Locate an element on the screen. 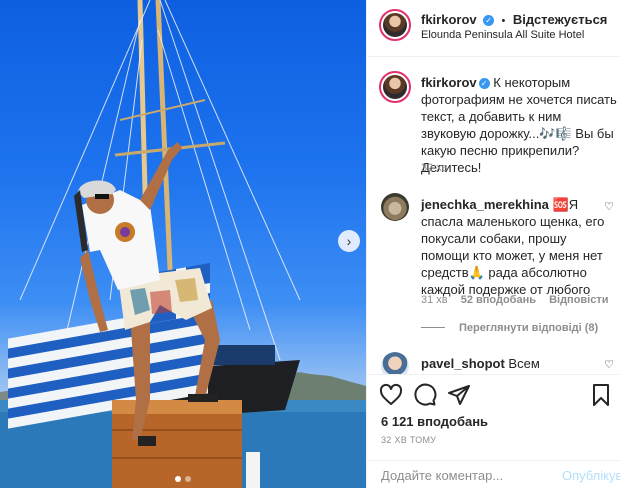  likes-count: 6 121 вподобань is located at coordinates (434, 421).